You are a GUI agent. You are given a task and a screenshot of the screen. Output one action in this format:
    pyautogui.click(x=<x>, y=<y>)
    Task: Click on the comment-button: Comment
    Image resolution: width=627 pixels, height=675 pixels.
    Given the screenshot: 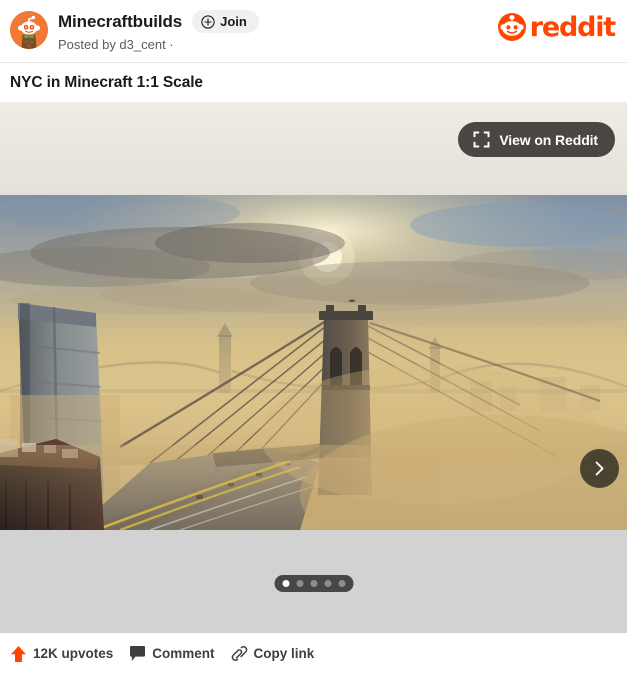 What is the action you would take?
    pyautogui.click(x=172, y=653)
    